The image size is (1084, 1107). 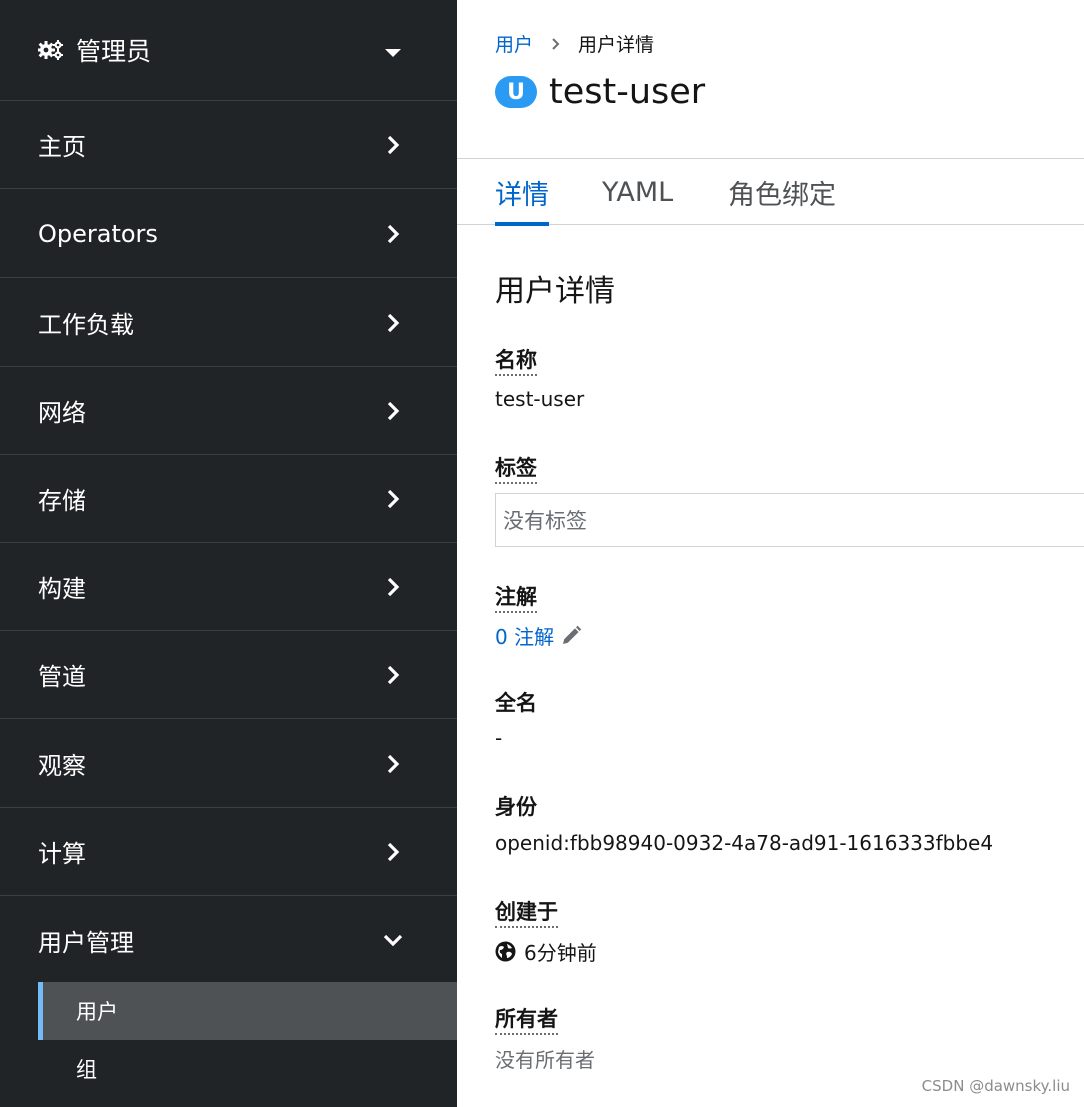 What do you see at coordinates (516, 703) in the screenshot?
I see `full-name-label: 全名` at bounding box center [516, 703].